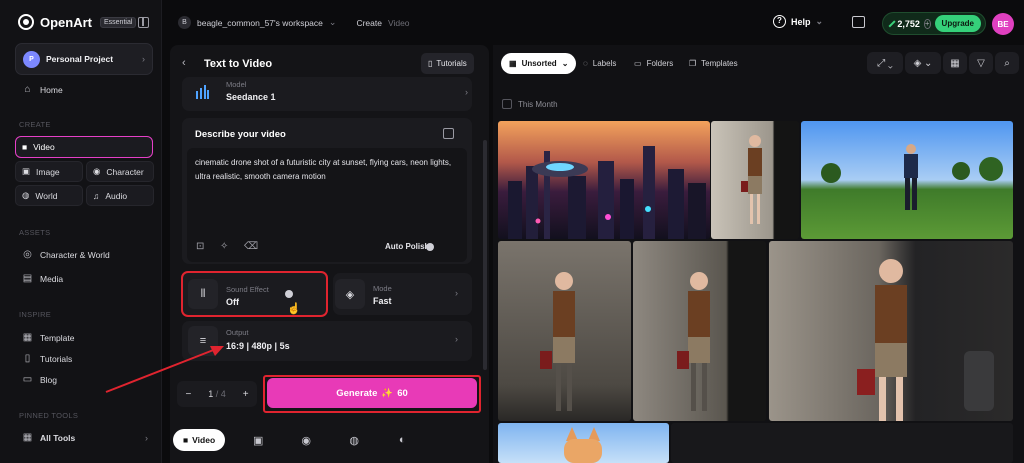 This screenshot has height=463, width=1024. What do you see at coordinates (143, 22) in the screenshot?
I see `collapse-sidebar-icon` at bounding box center [143, 22].